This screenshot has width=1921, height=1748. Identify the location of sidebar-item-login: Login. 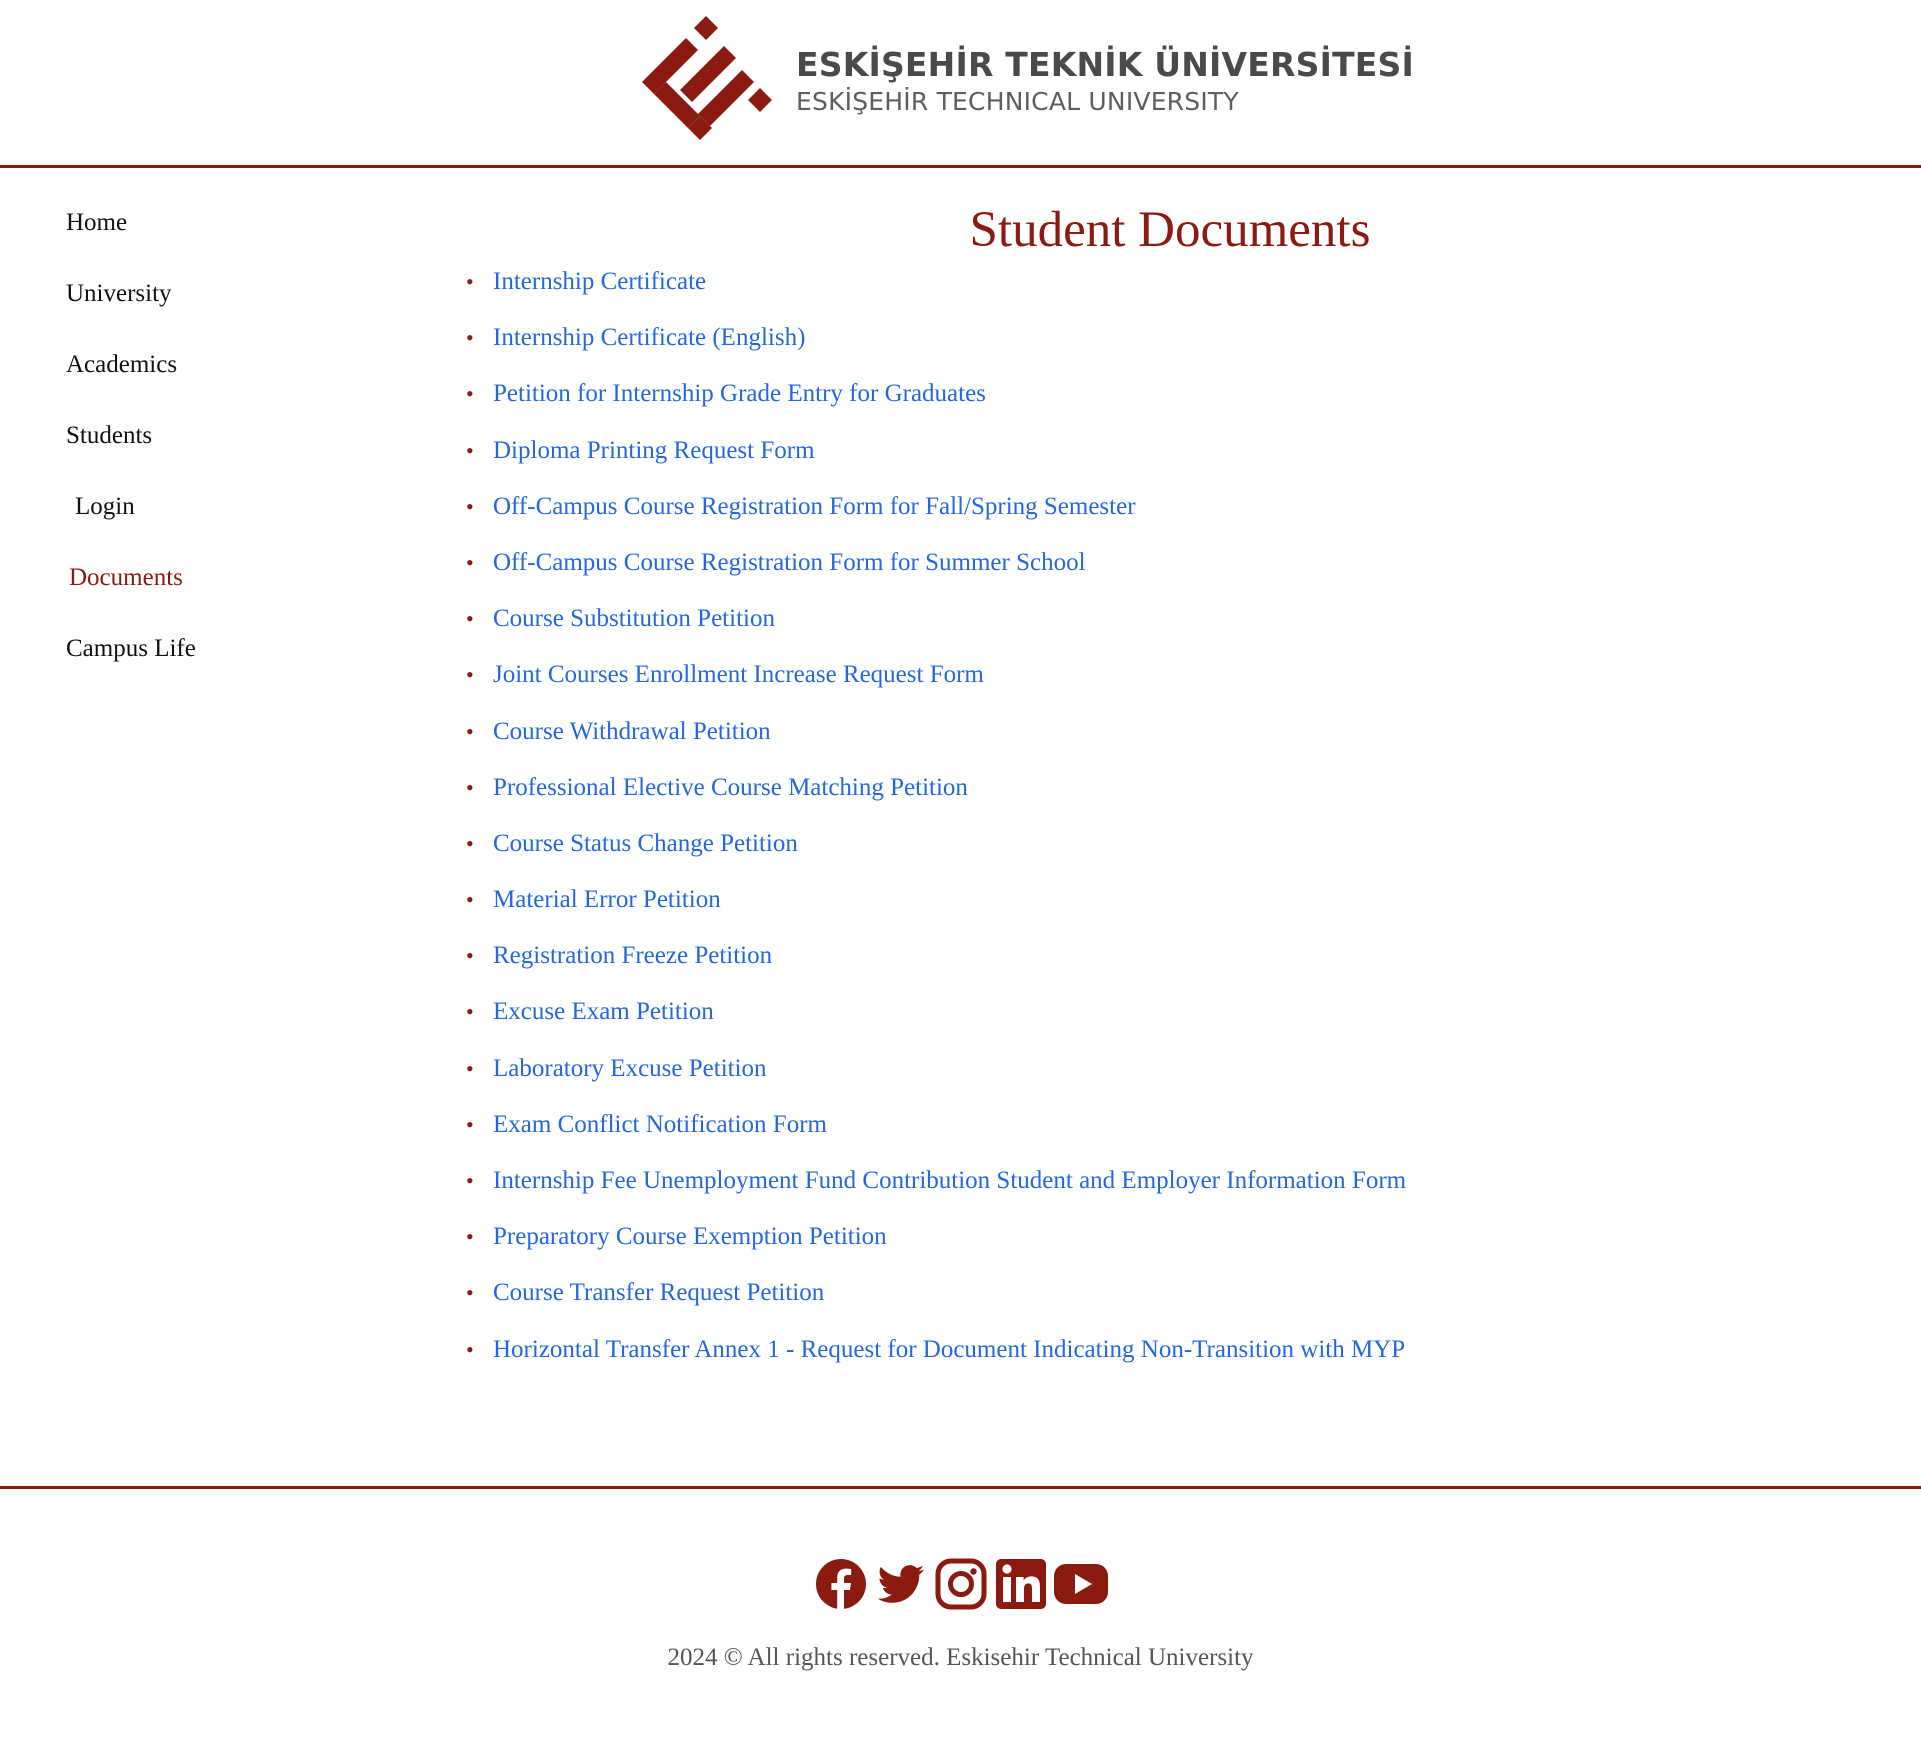
(216, 522).